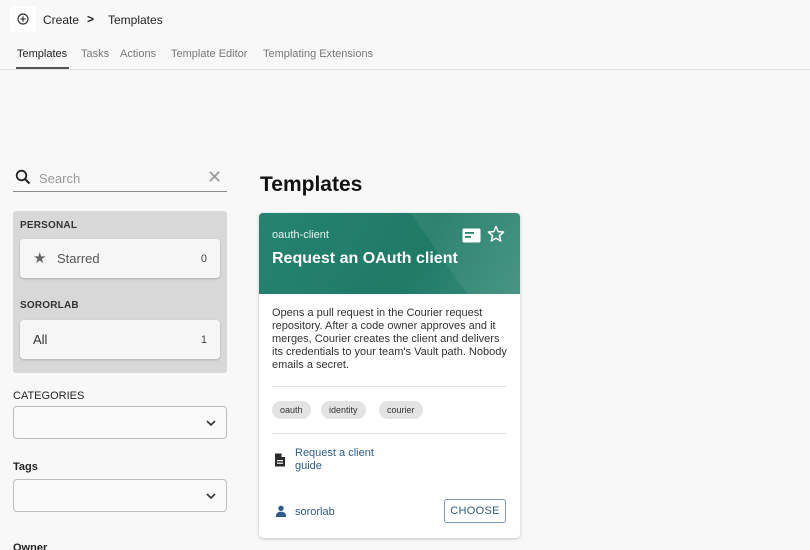 Image resolution: width=810 pixels, height=550 pixels. What do you see at coordinates (345, 460) in the screenshot?
I see `guide-link: Request a client guide` at bounding box center [345, 460].